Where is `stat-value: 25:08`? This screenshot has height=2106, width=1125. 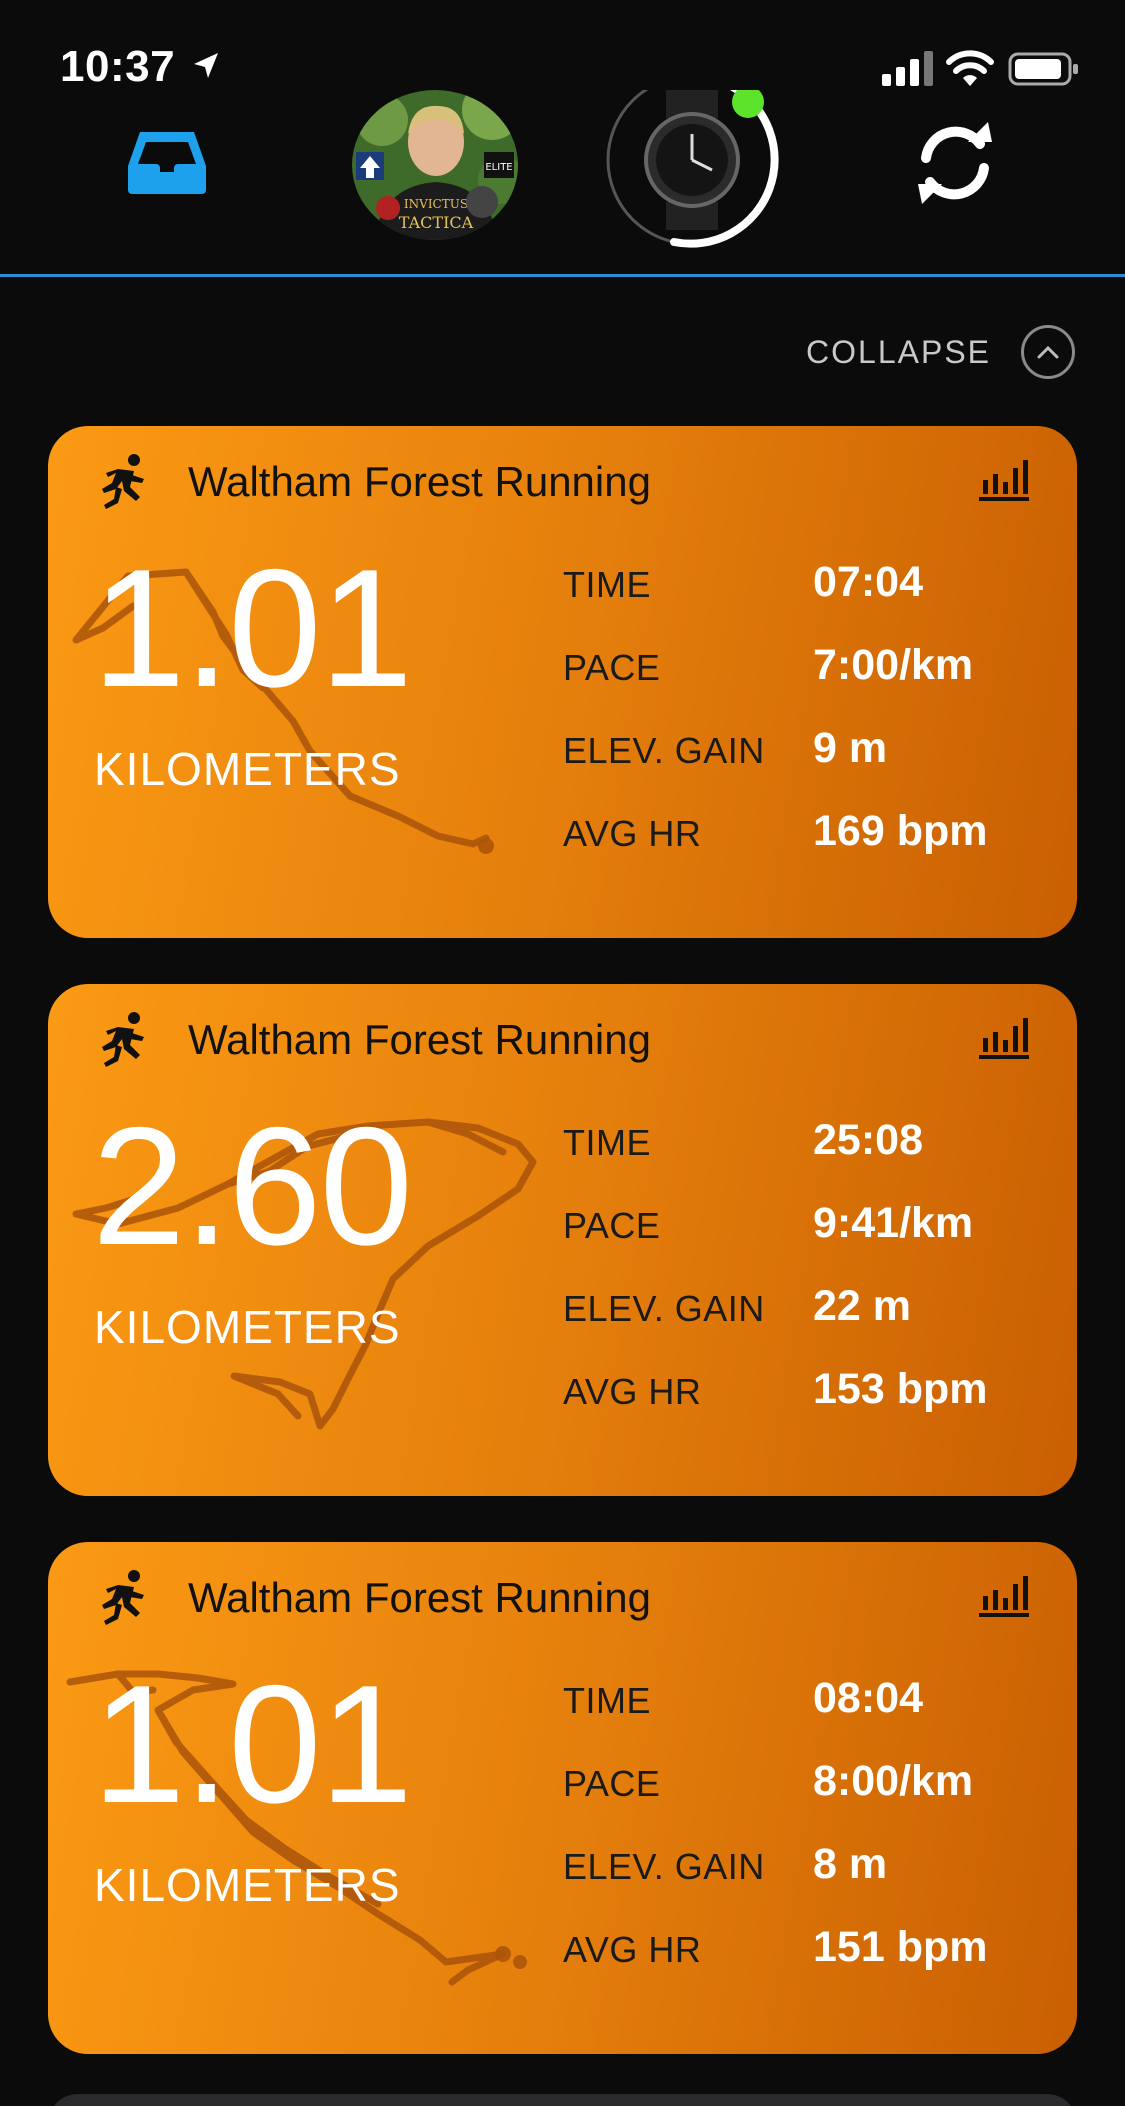
stat-value: 25:08 is located at coordinates (868, 1140).